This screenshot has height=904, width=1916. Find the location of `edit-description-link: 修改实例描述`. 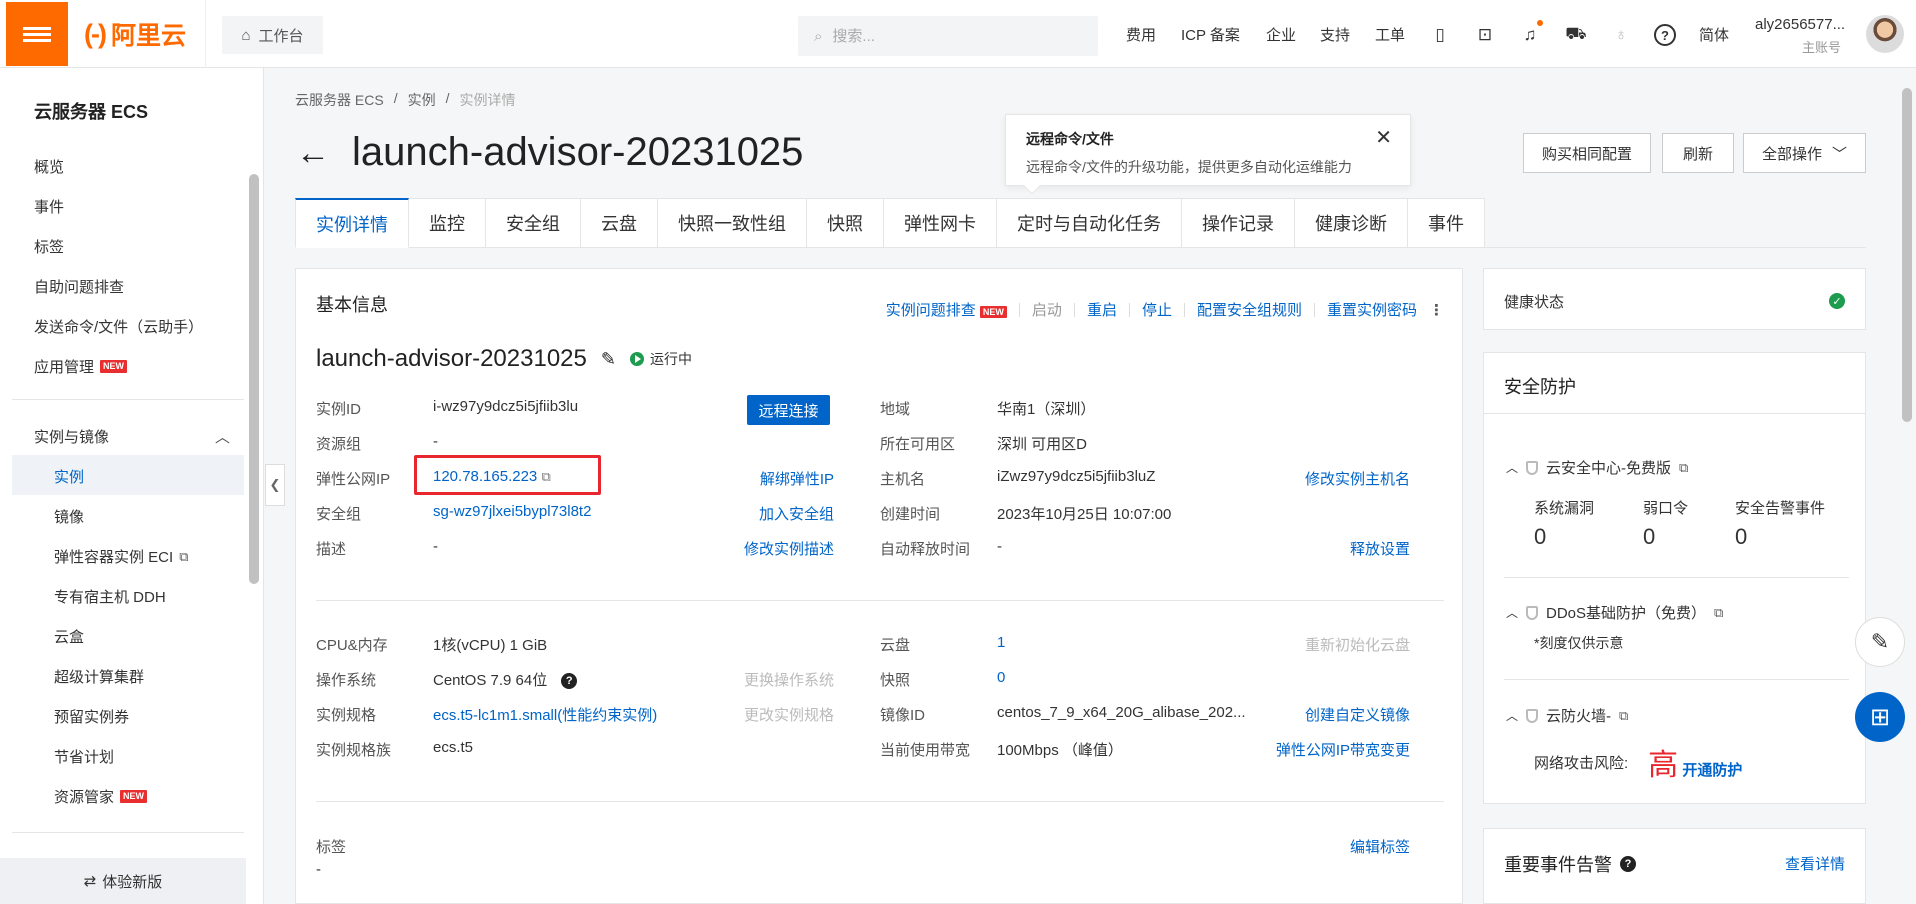

edit-description-link: 修改实例描述 is located at coordinates (789, 548).